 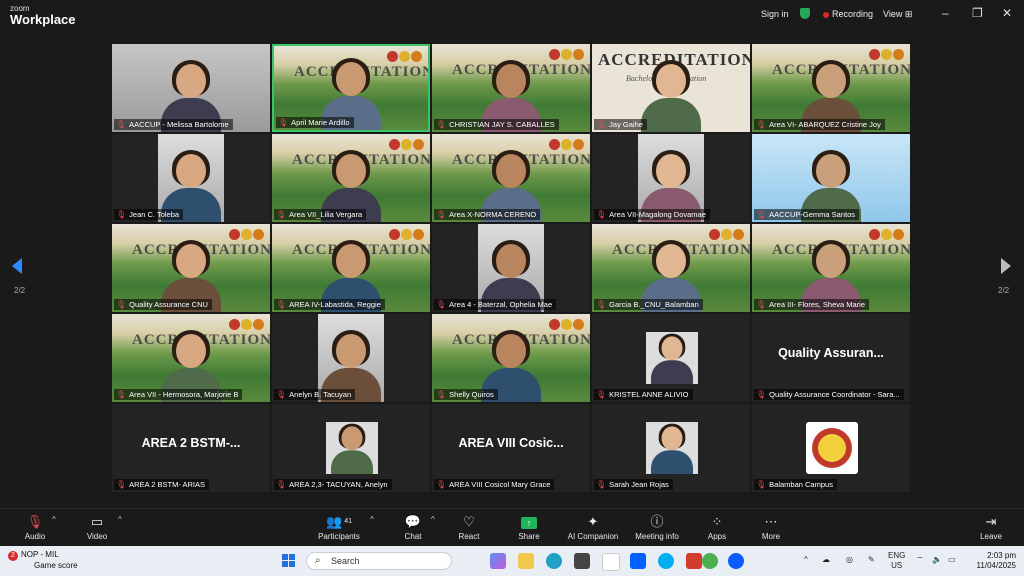 What do you see at coordinates (162, 484) in the screenshot?
I see `participant-name-tag: 🎙 AREA 2 BSTM- ARIAS` at bounding box center [162, 484].